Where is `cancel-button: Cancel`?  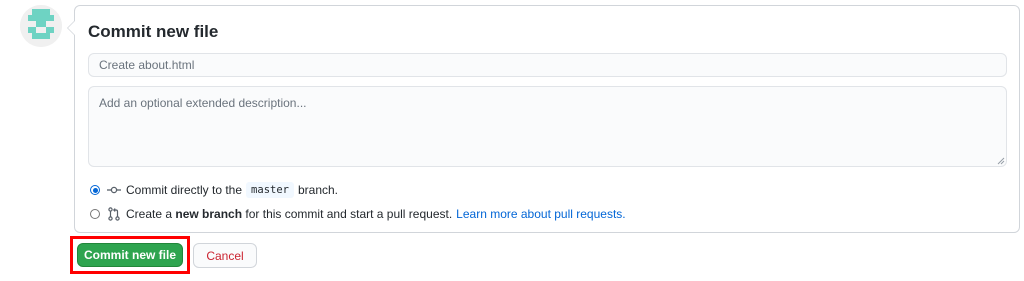
cancel-button: Cancel is located at coordinates (225, 255).